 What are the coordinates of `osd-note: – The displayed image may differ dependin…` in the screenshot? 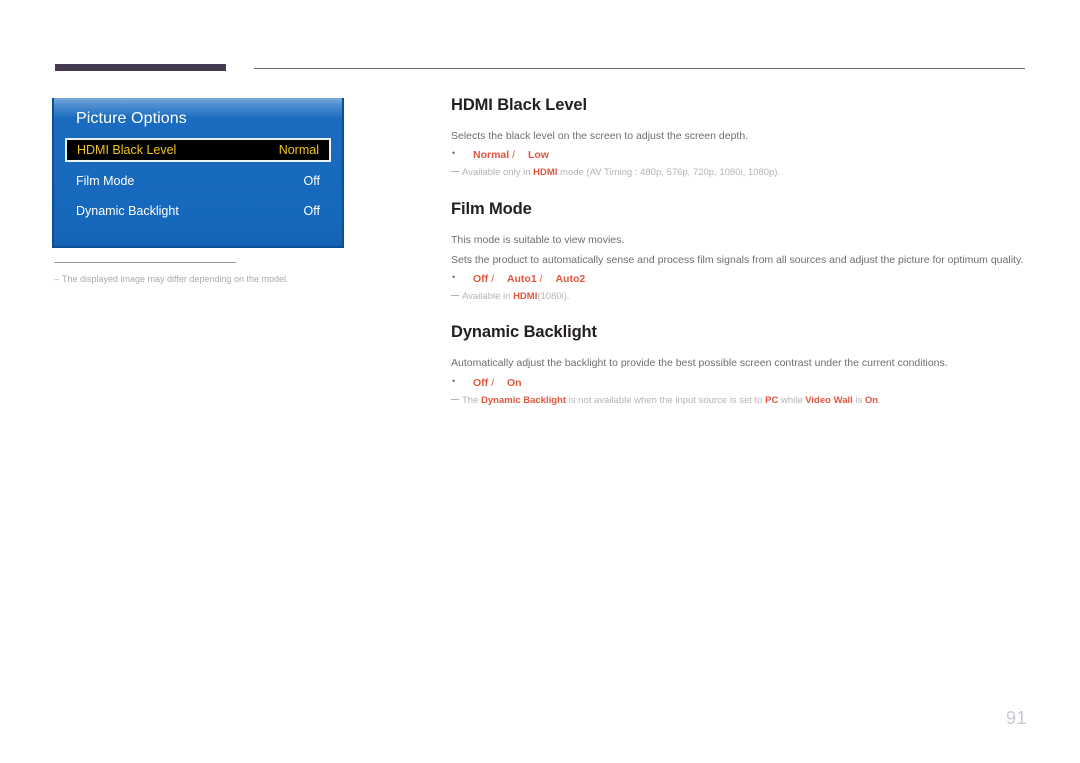 It's located at (204, 279).